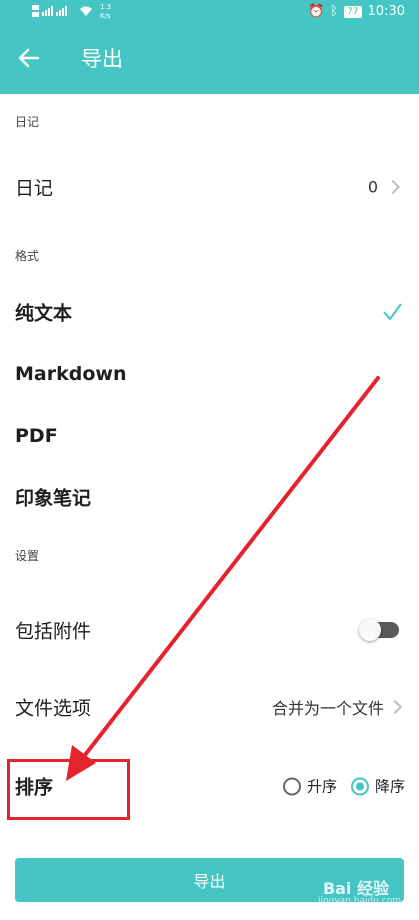 The height and width of the screenshot is (920, 419). Describe the element at coordinates (106, 11) in the screenshot. I see `net-speed: 1.3 K/s` at that location.